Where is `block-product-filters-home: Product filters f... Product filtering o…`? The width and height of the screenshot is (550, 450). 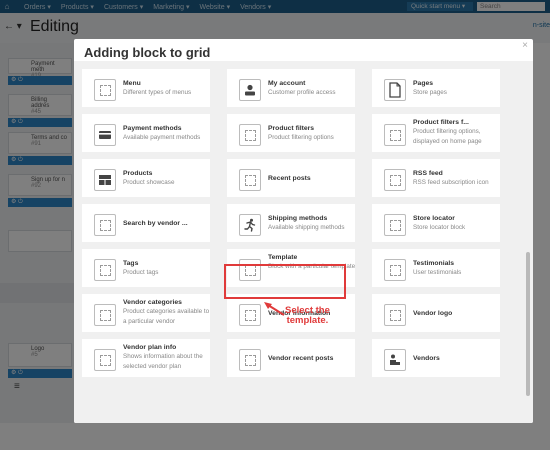 block-product-filters-home: Product filters f... Product filtering o… is located at coordinates (436, 133).